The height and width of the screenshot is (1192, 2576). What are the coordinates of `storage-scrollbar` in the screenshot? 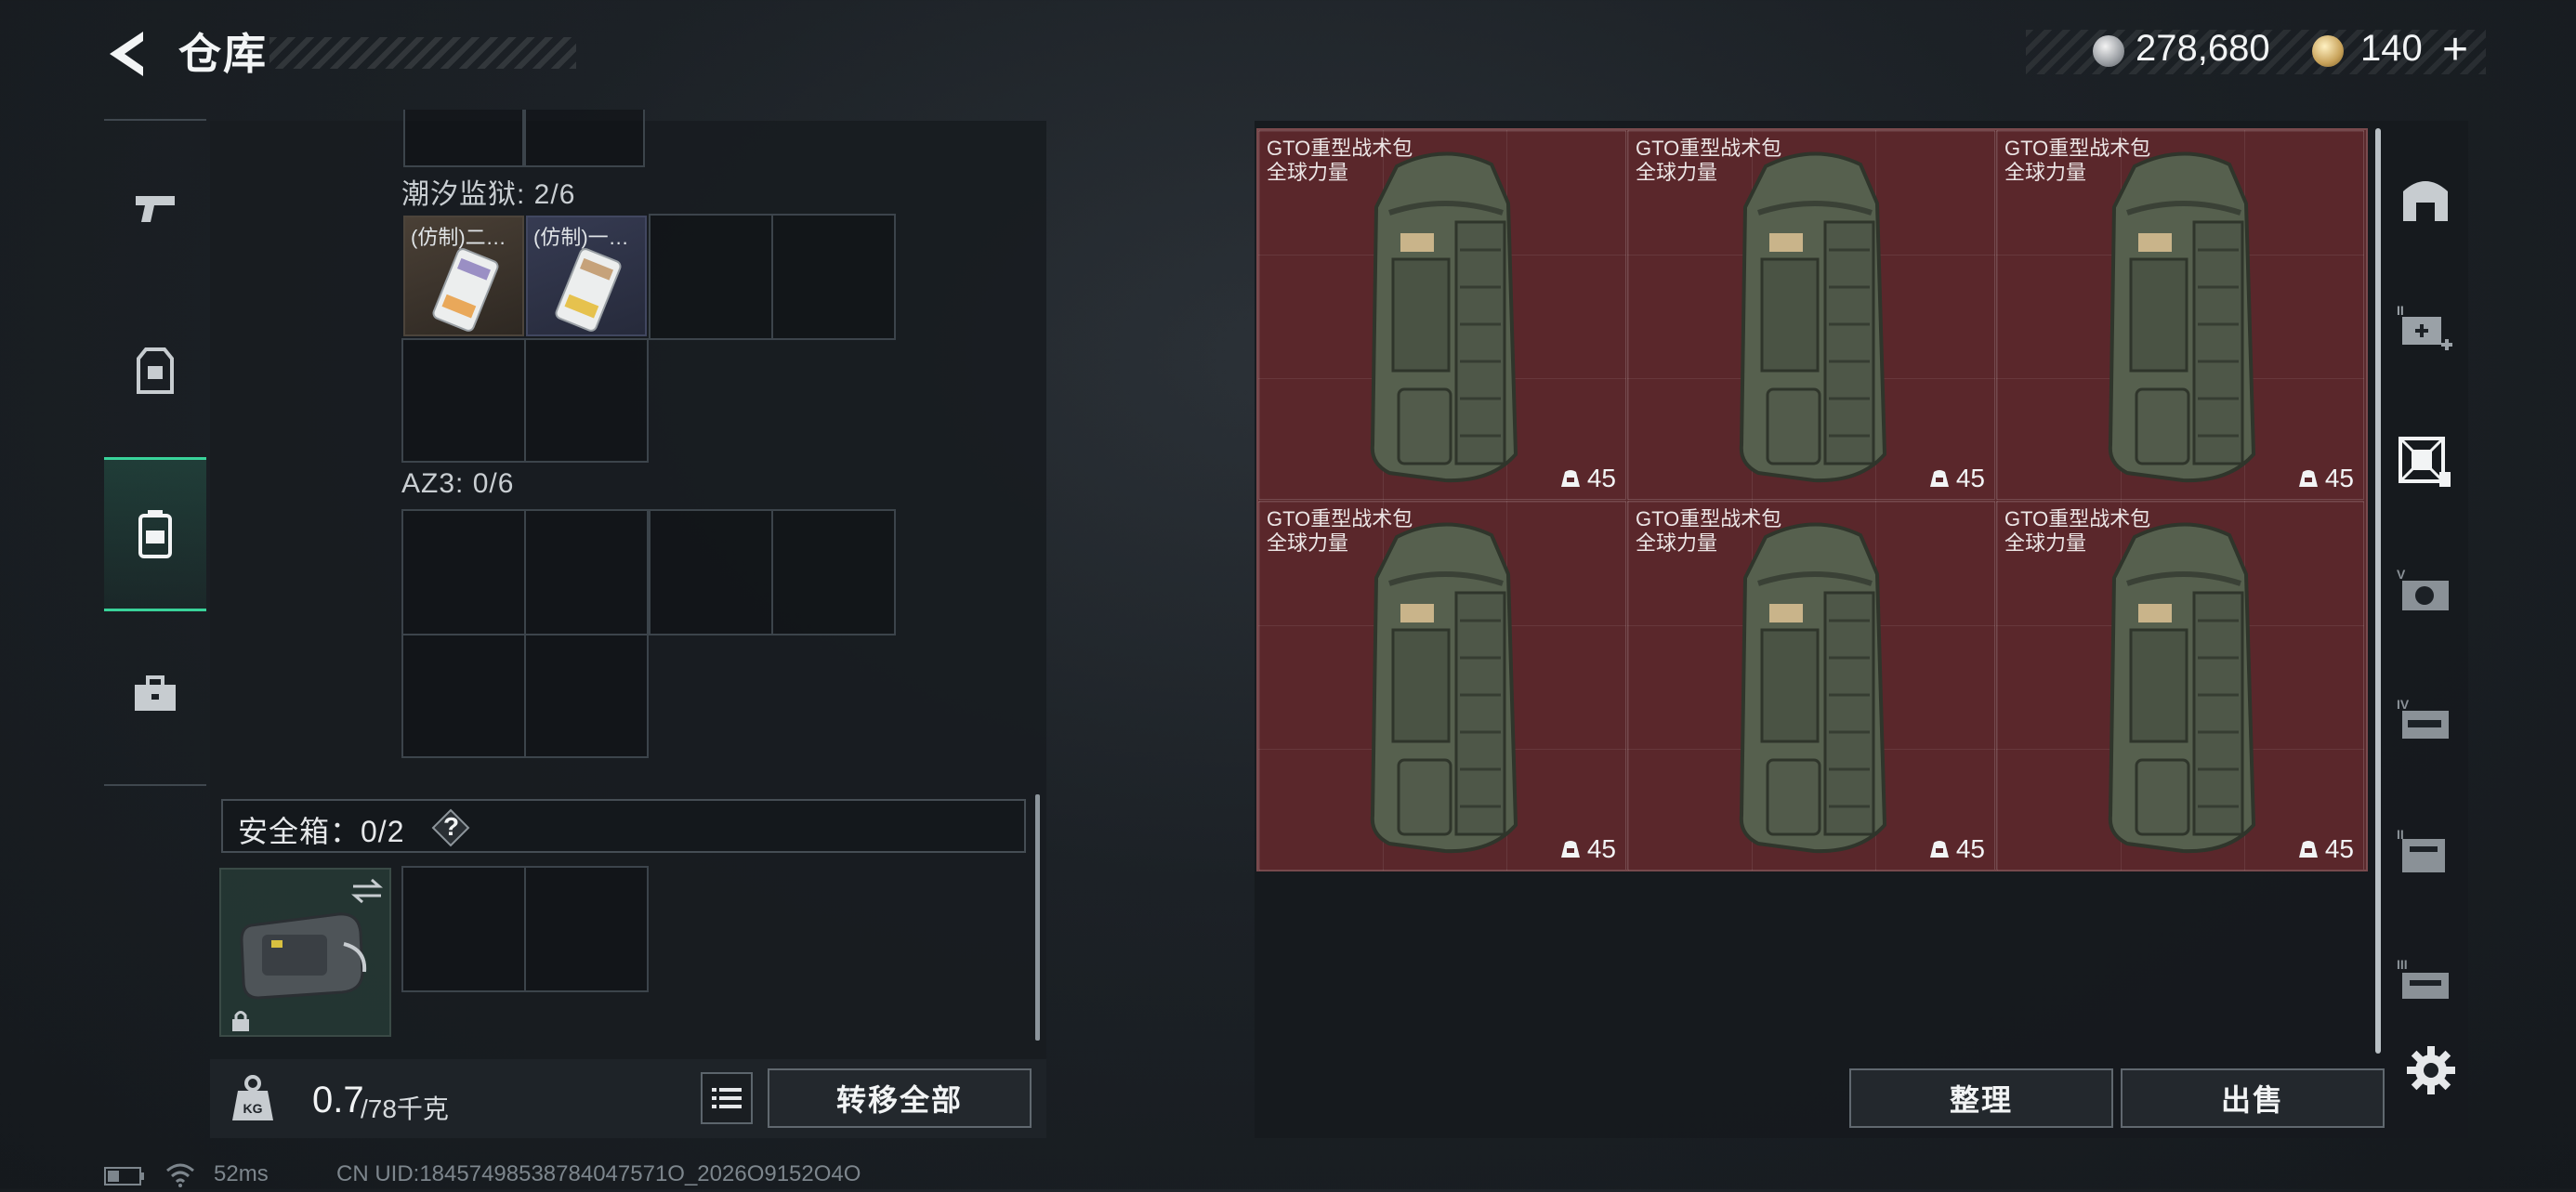 It's located at (2378, 591).